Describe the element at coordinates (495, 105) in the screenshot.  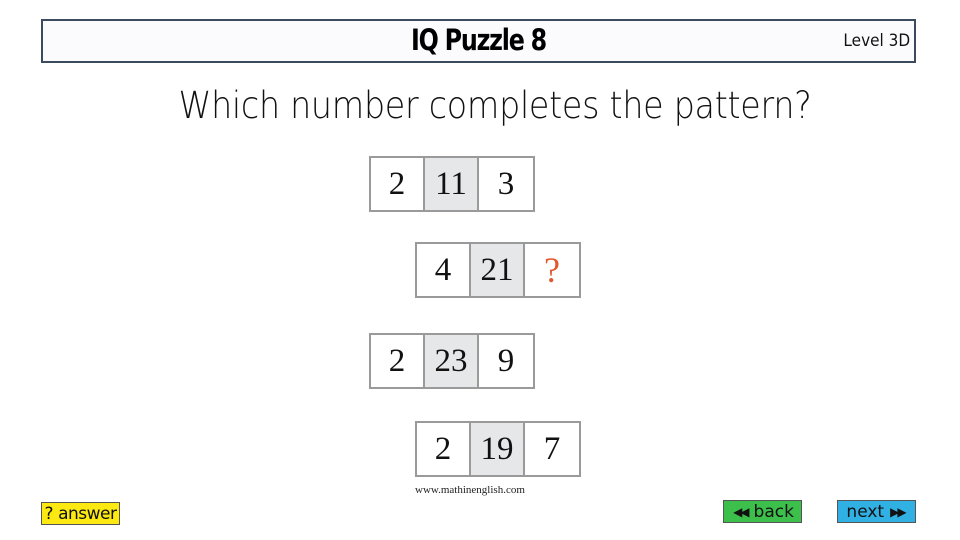
I see `question-text: Which number completes the pattern?` at that location.